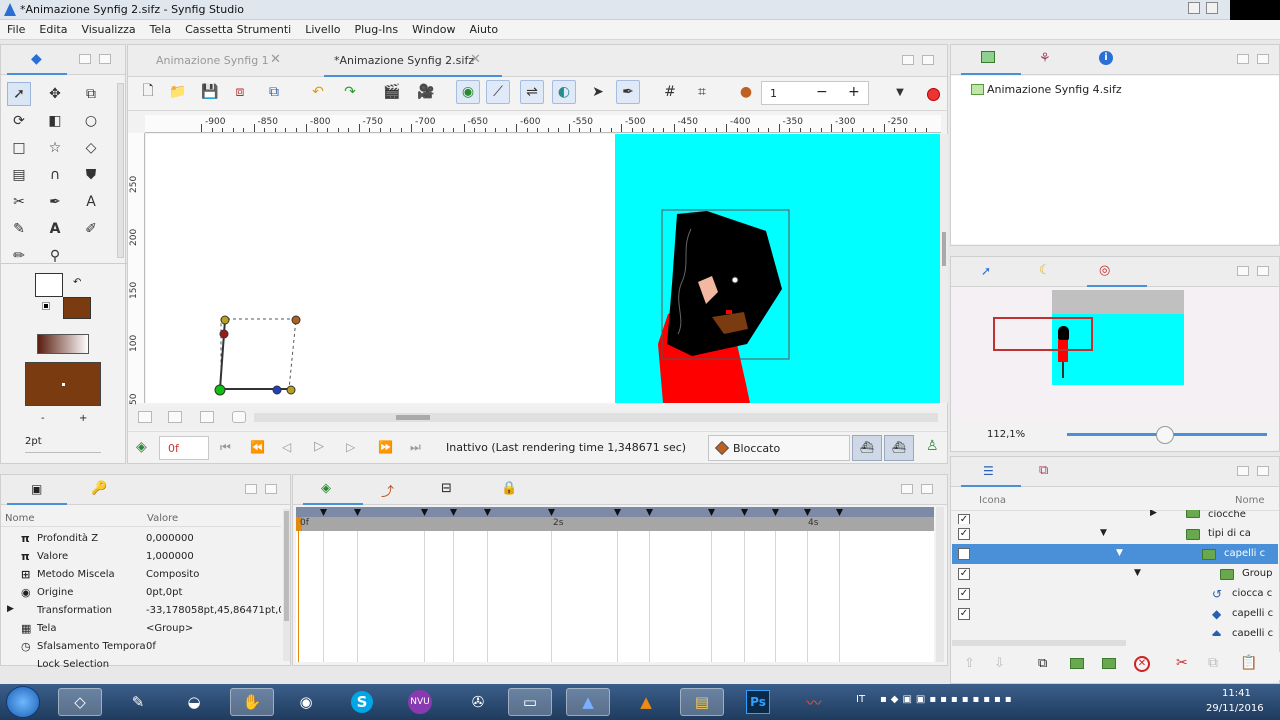  What do you see at coordinates (91, 94) in the screenshot?
I see `scale-tool-icon: ⧉` at bounding box center [91, 94].